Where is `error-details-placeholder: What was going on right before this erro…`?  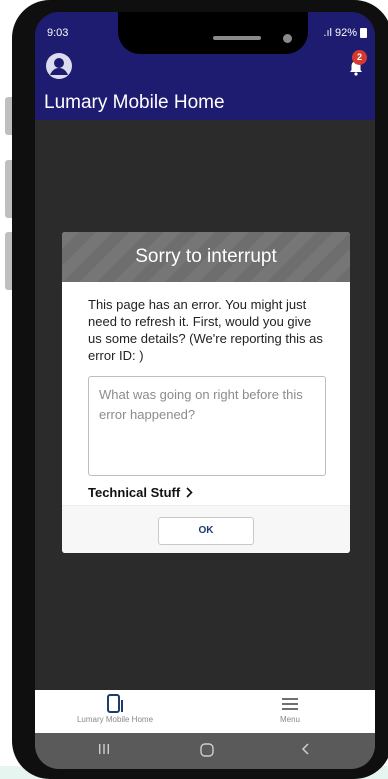
error-details-placeholder: What was going on right before this erro… is located at coordinates (201, 404).